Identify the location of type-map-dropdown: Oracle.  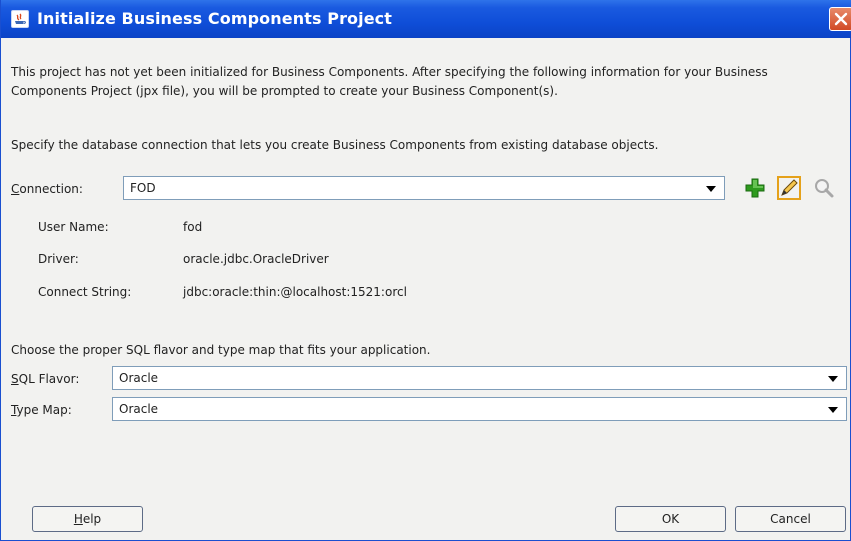
(479, 409).